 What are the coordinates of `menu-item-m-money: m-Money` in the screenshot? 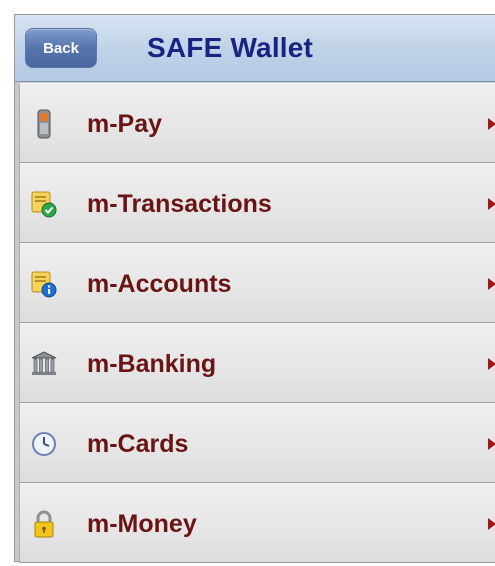 It's located at (257, 523).